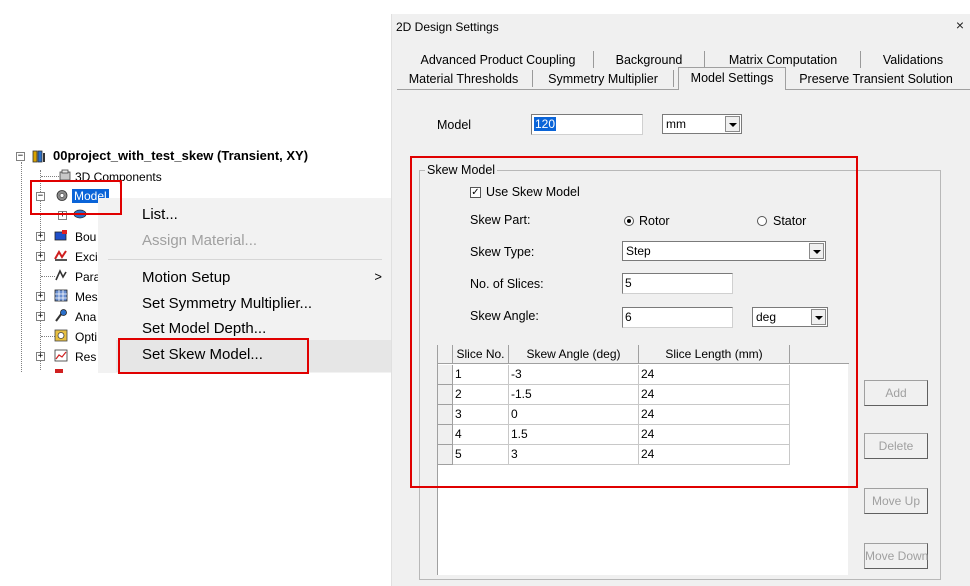 The height and width of the screenshot is (586, 970). I want to click on close-icon: ×, so click(960, 25).